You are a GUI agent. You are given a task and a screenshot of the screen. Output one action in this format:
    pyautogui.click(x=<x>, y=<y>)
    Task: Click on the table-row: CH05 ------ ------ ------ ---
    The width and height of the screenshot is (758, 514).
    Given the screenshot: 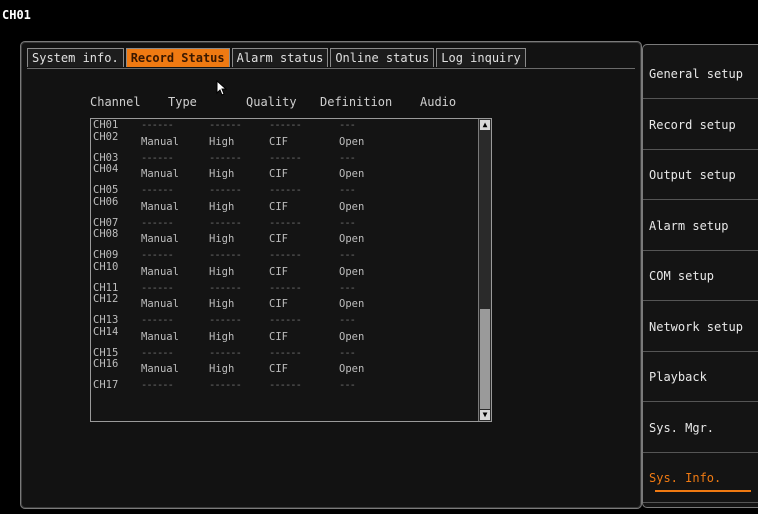 What is the action you would take?
    pyautogui.click(x=284, y=190)
    